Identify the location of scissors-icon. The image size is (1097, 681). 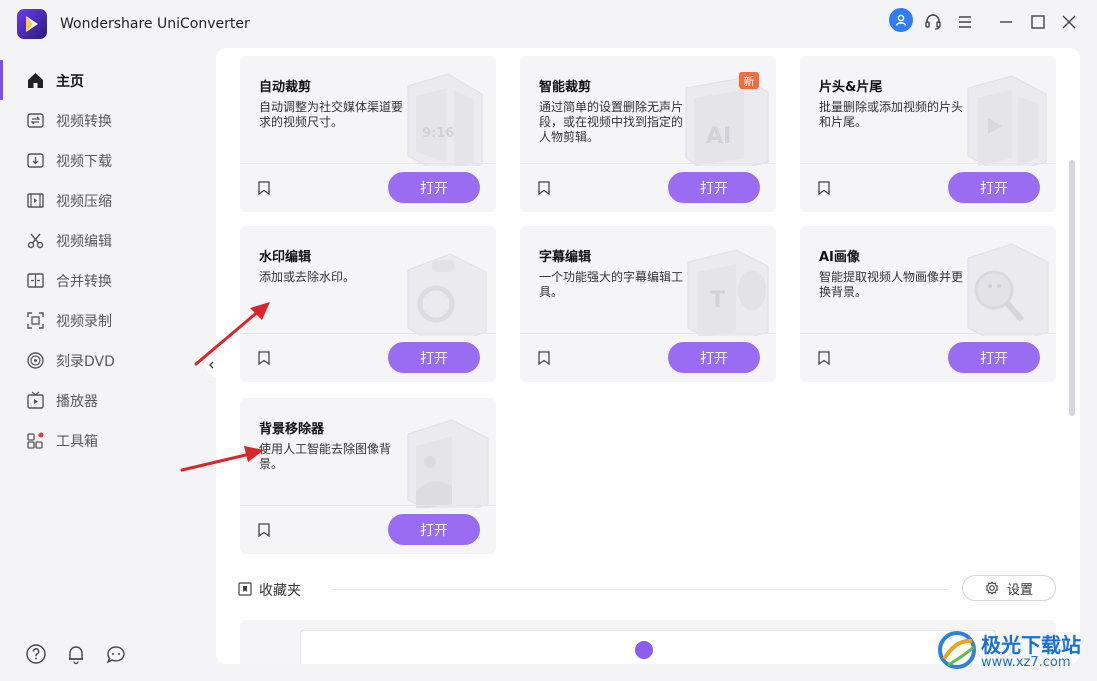
(35, 240).